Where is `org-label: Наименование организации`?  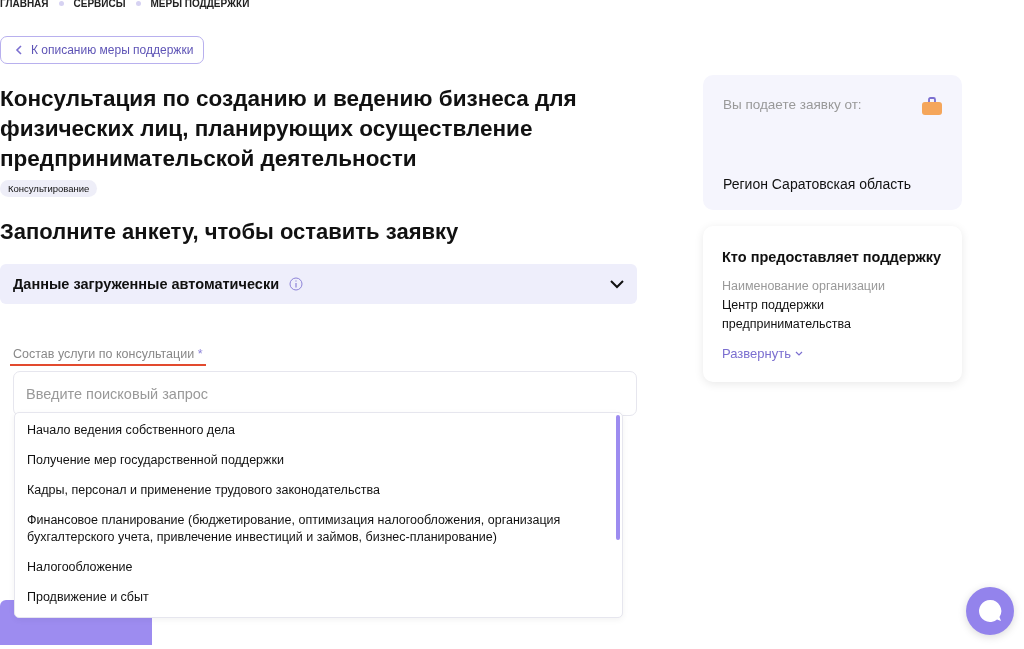 org-label: Наименование организации is located at coordinates (804, 286).